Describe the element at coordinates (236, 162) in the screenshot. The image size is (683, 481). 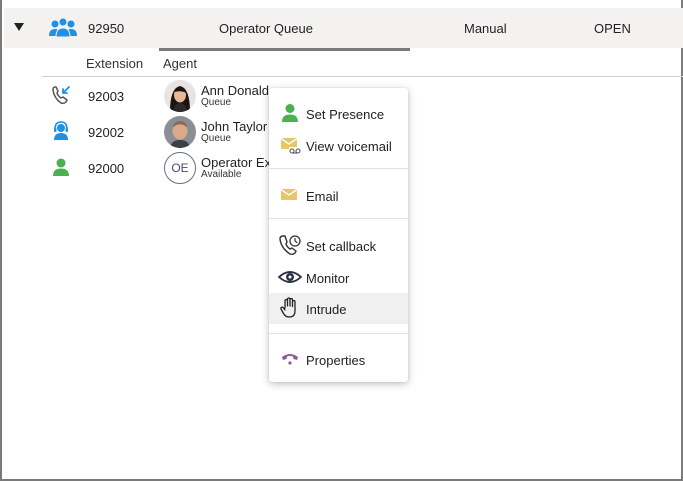
I see `agent-name: Operator Ex` at that location.